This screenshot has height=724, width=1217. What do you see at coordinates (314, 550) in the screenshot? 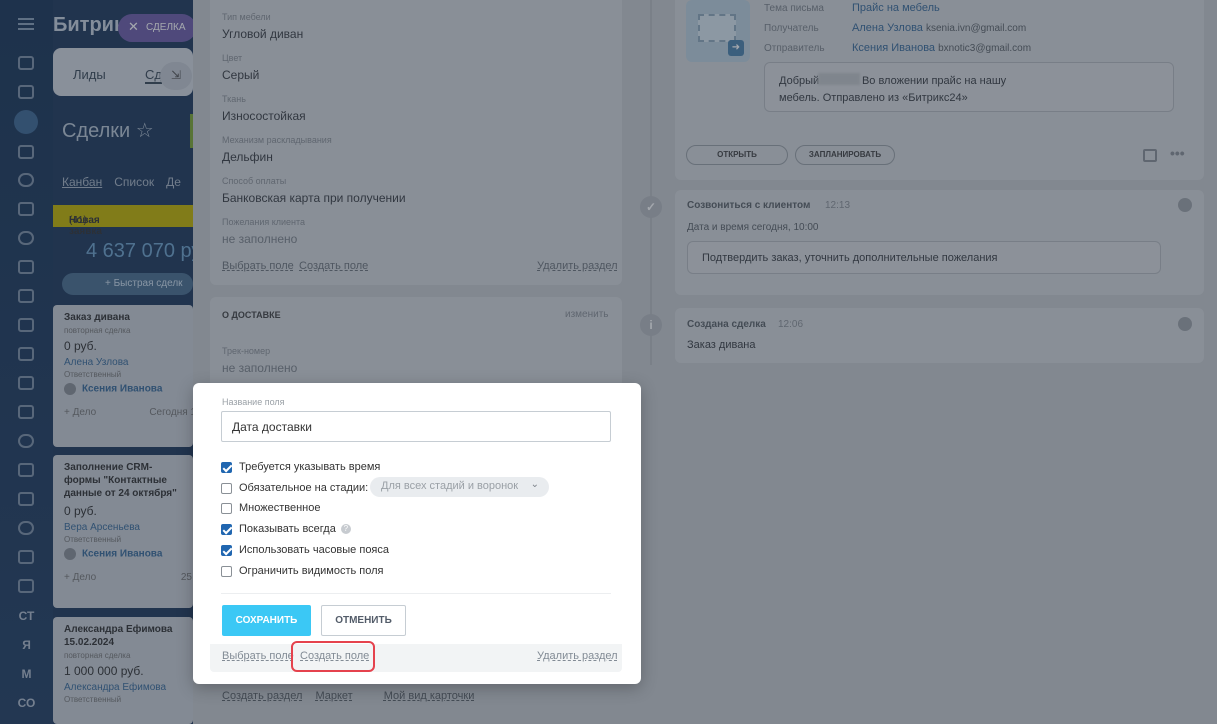
I see `option-label: Использовать часовые пояса` at bounding box center [314, 550].